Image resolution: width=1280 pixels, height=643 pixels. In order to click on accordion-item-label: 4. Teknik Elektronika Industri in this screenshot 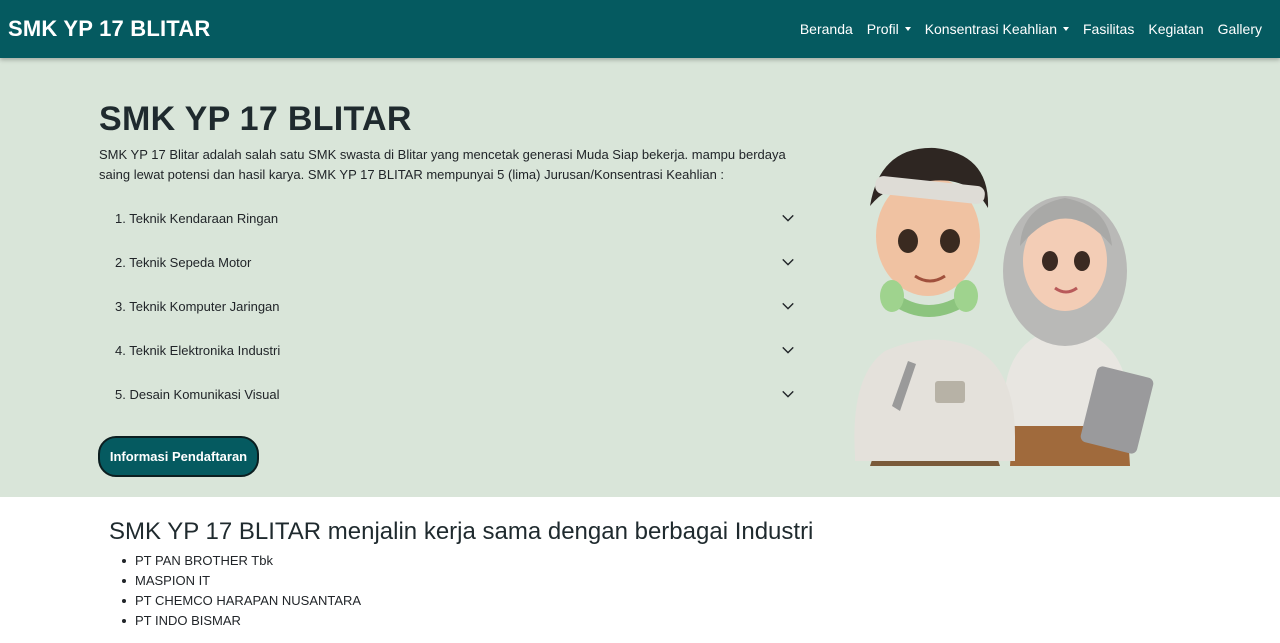, I will do `click(198, 350)`.